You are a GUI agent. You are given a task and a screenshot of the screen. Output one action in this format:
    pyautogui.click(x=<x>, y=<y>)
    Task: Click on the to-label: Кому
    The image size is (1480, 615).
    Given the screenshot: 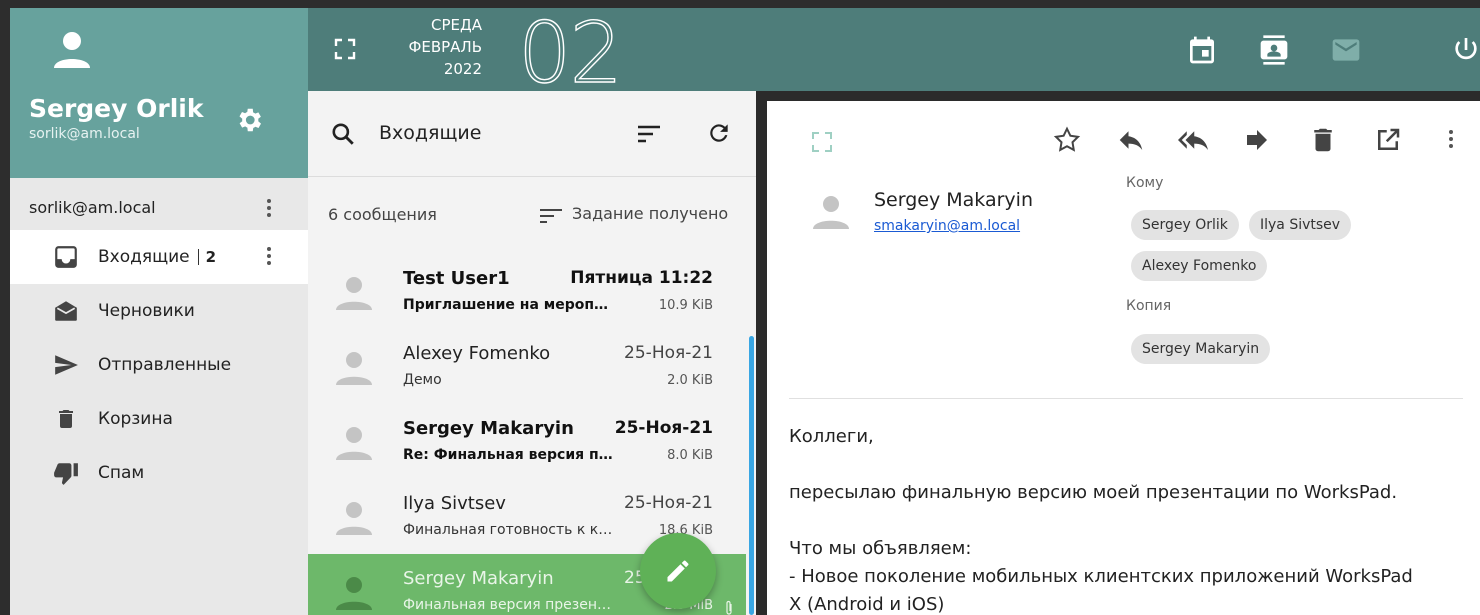 What is the action you would take?
    pyautogui.click(x=1145, y=183)
    